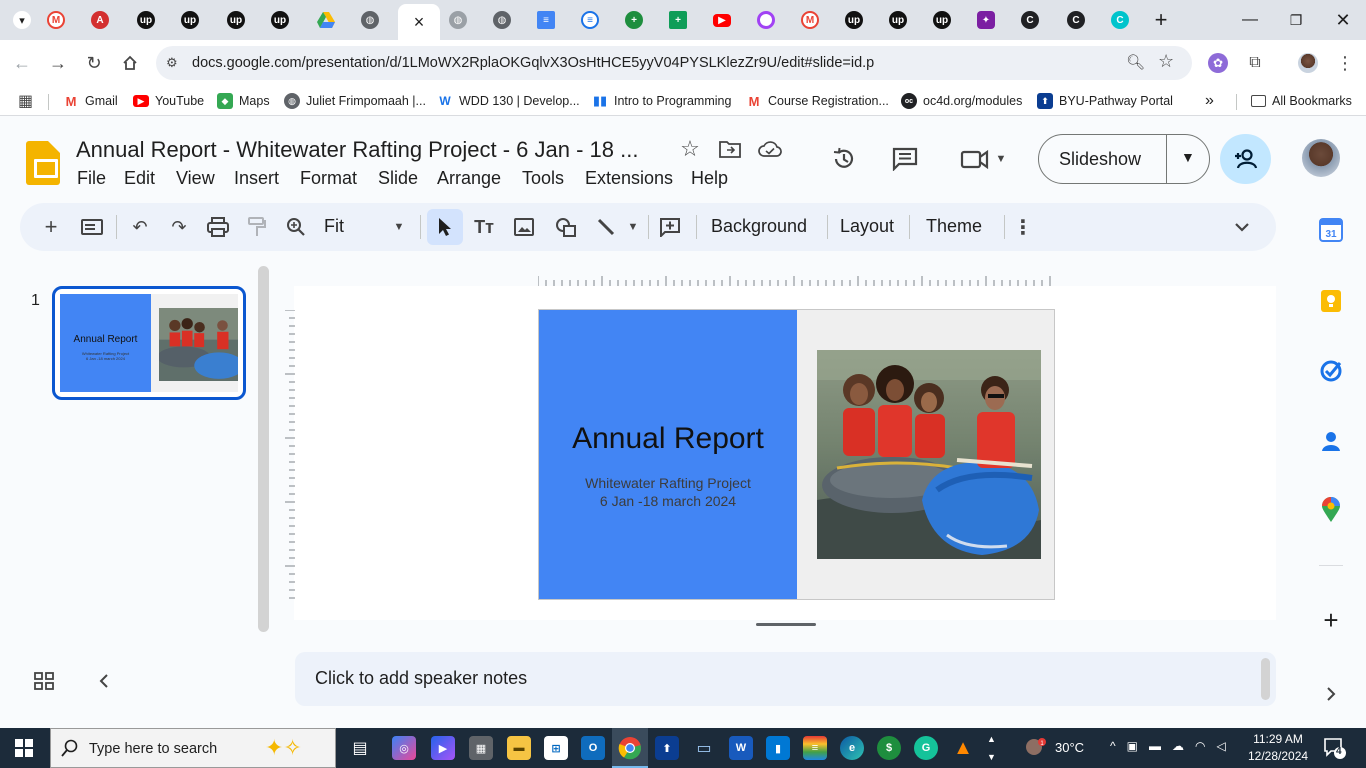 Image resolution: width=1366 pixels, height=768 pixels. What do you see at coordinates (1331, 301) in the screenshot?
I see `keep-icon` at bounding box center [1331, 301].